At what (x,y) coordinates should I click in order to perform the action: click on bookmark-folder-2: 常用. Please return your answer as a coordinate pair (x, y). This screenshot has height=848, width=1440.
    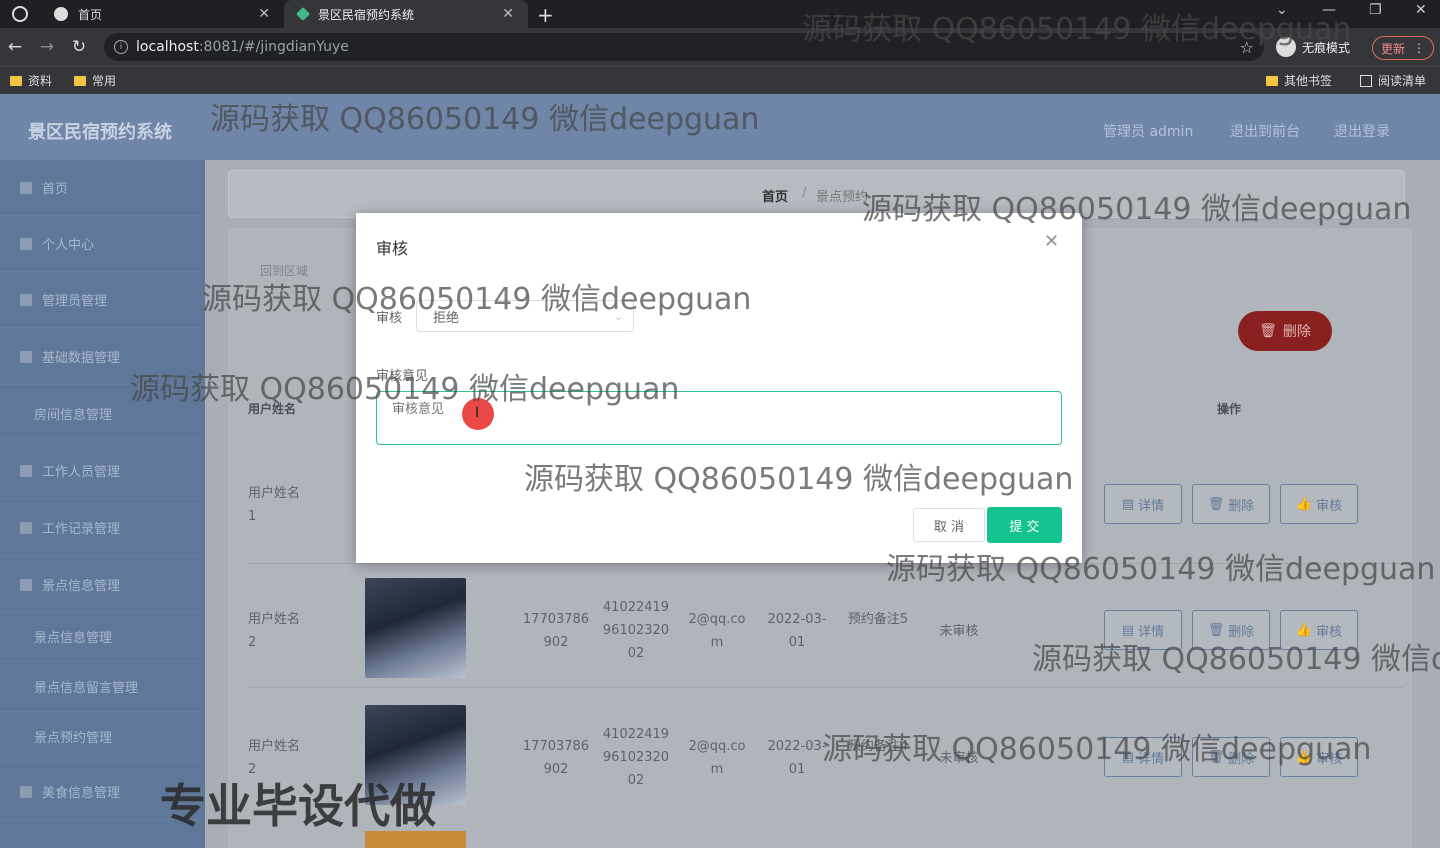
    Looking at the image, I should click on (95, 80).